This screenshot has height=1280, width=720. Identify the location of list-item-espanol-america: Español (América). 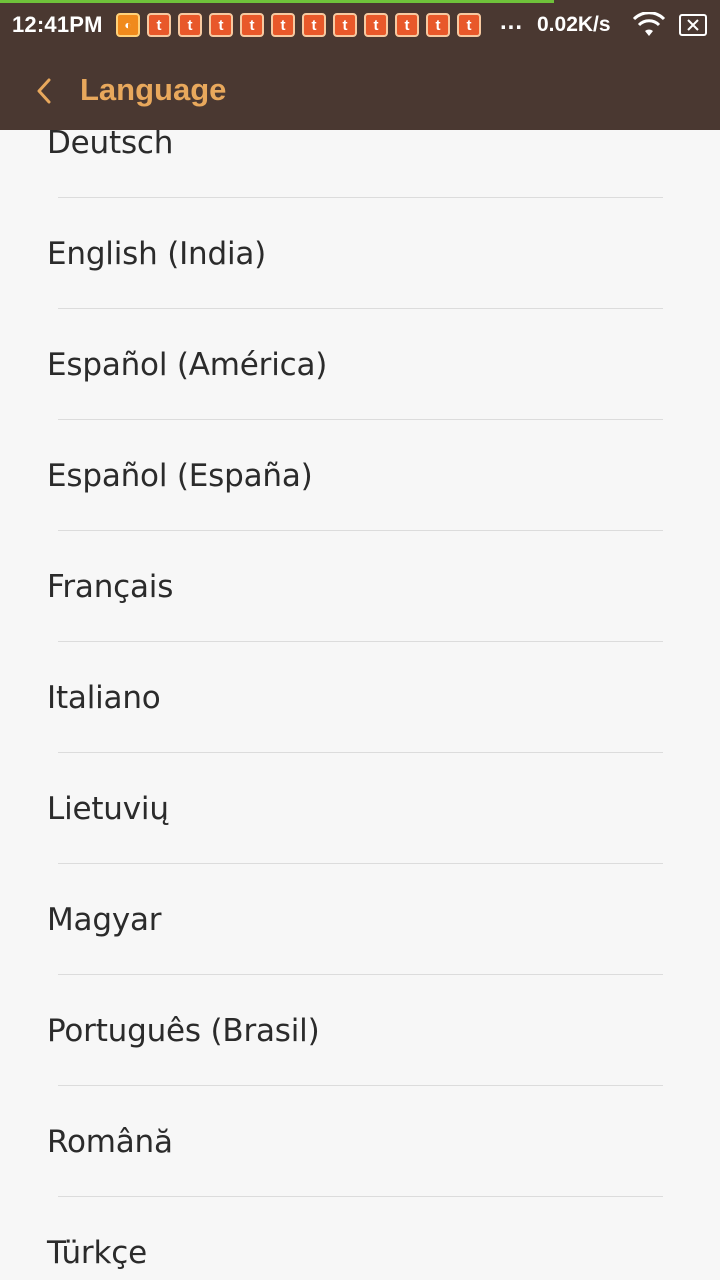
(360, 364).